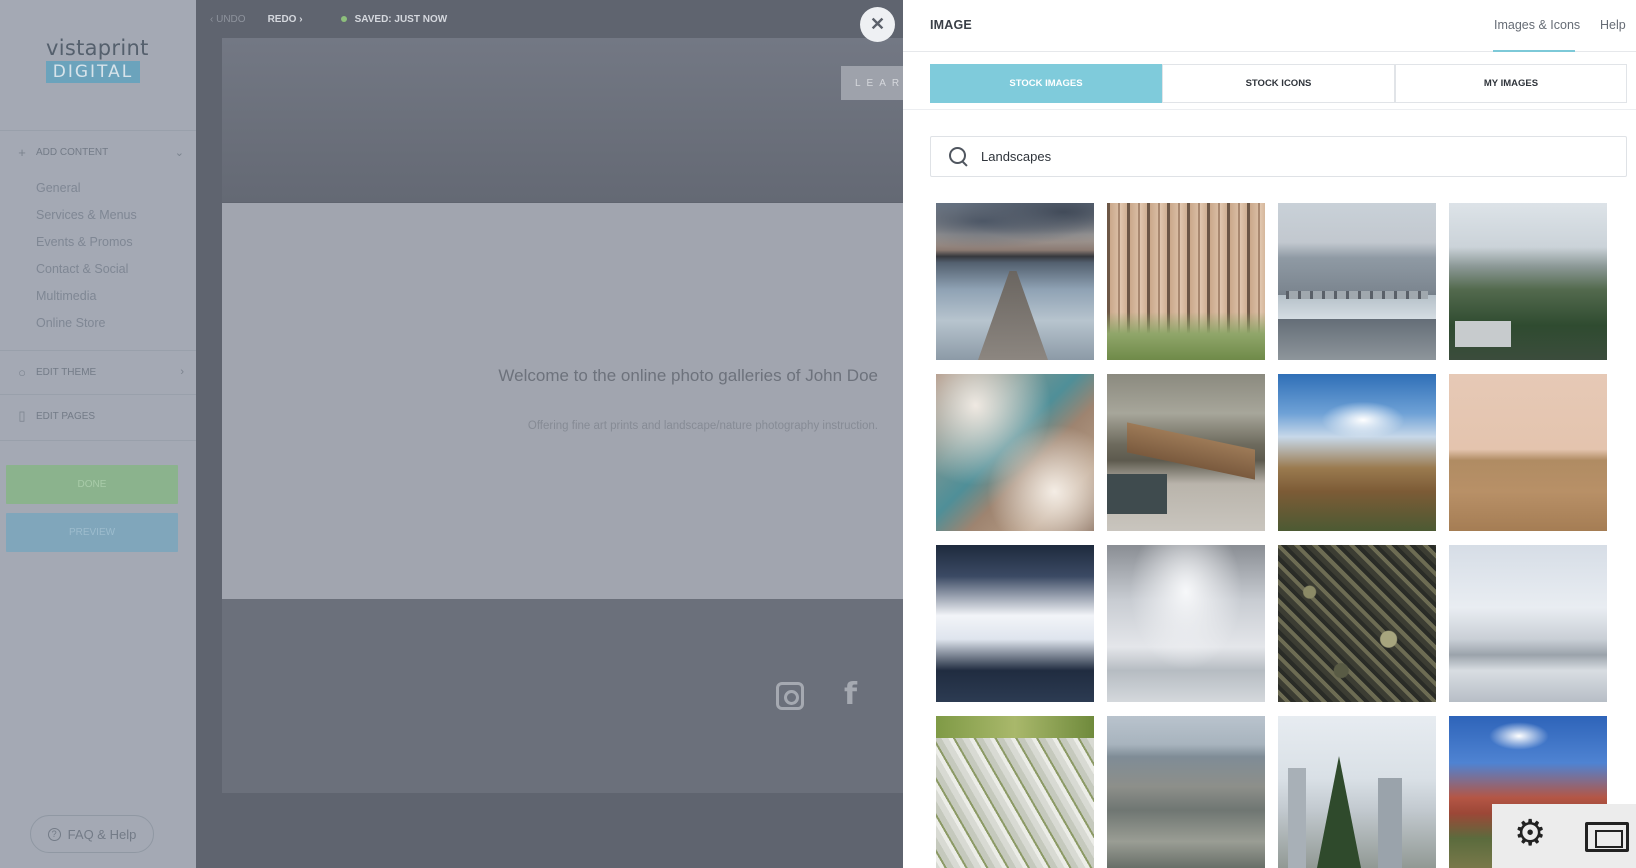 The height and width of the screenshot is (868, 1636). I want to click on undo-label: UNDO, so click(231, 19).